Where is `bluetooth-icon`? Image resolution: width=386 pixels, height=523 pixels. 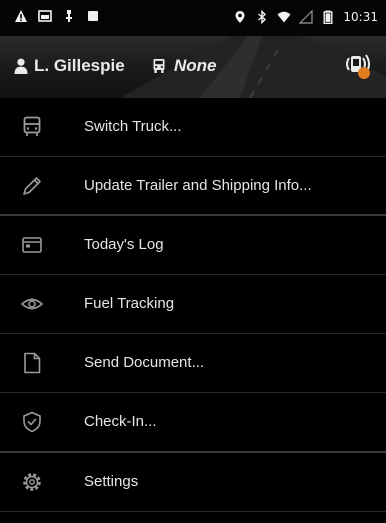 bluetooth-icon is located at coordinates (262, 17).